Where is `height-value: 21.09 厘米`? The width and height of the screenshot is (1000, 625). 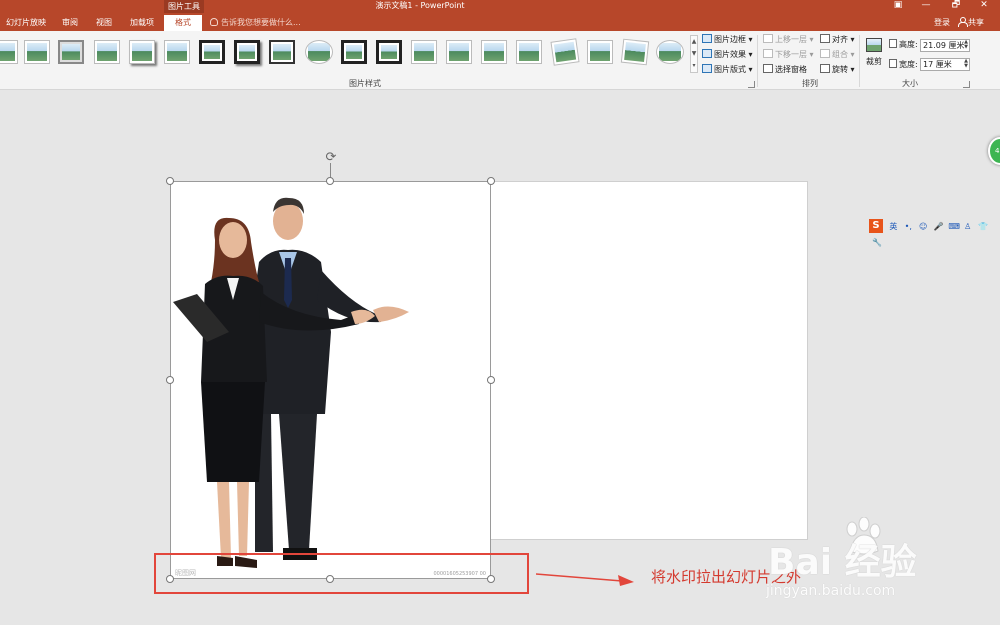
height-value: 21.09 厘米 is located at coordinates (944, 45).